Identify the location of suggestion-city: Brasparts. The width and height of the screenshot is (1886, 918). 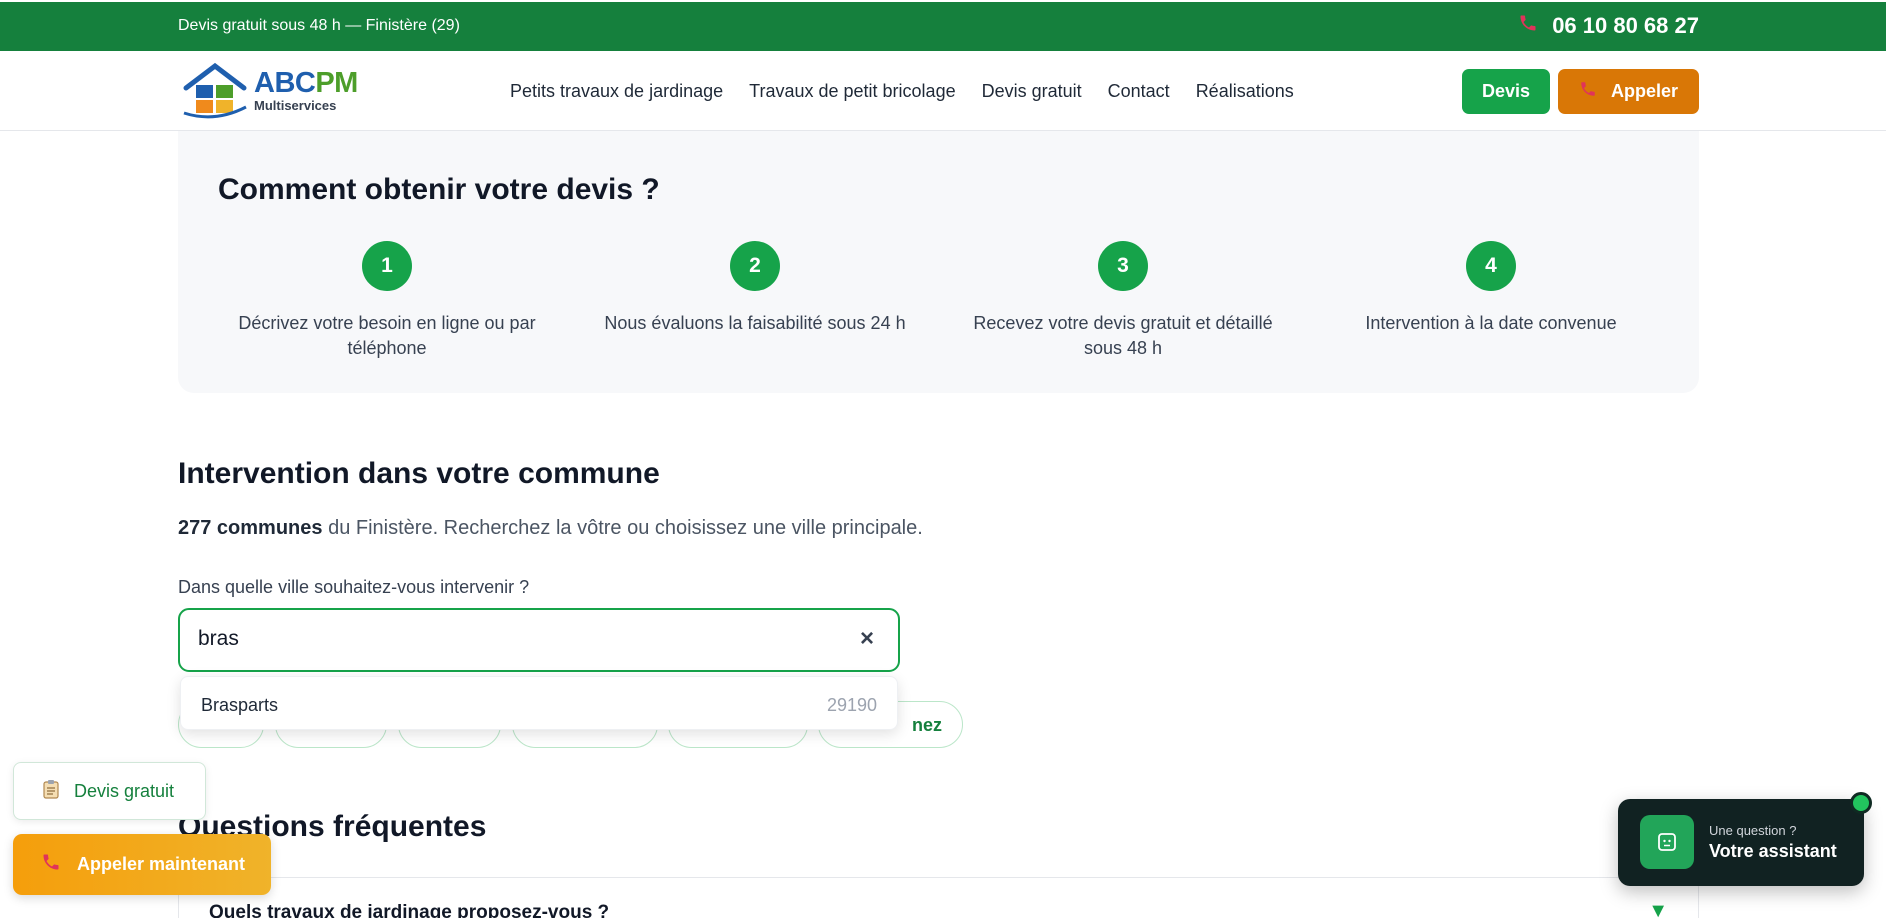
(240, 705).